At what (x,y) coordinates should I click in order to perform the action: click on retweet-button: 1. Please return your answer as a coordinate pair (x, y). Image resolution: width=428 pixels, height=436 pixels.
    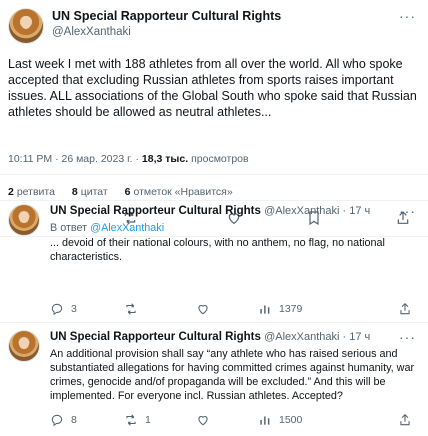
    Looking at the image, I should click on (137, 420).